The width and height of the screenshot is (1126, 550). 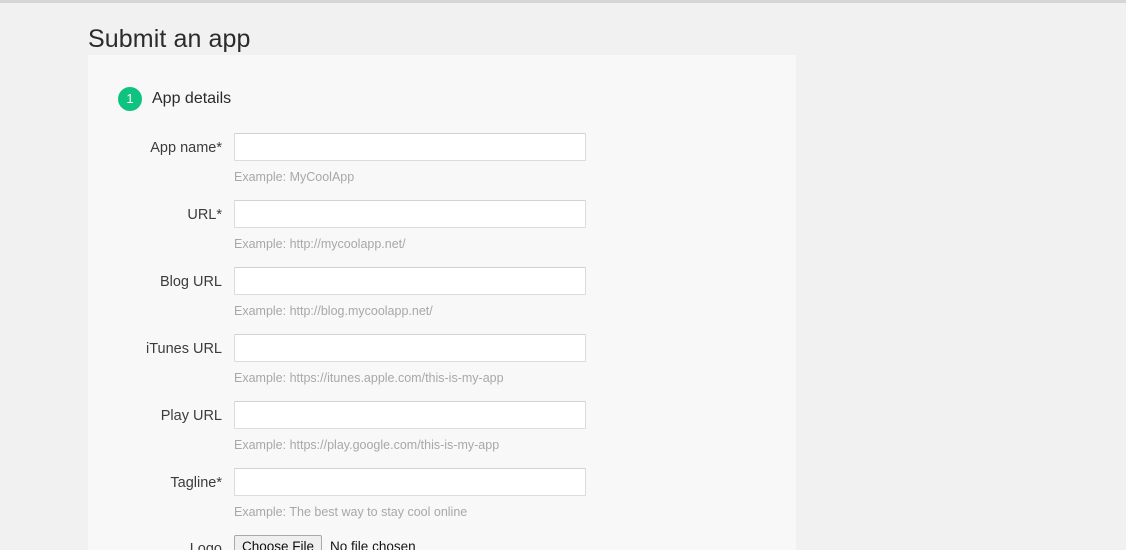 I want to click on play-url-input, so click(x=410, y=415).